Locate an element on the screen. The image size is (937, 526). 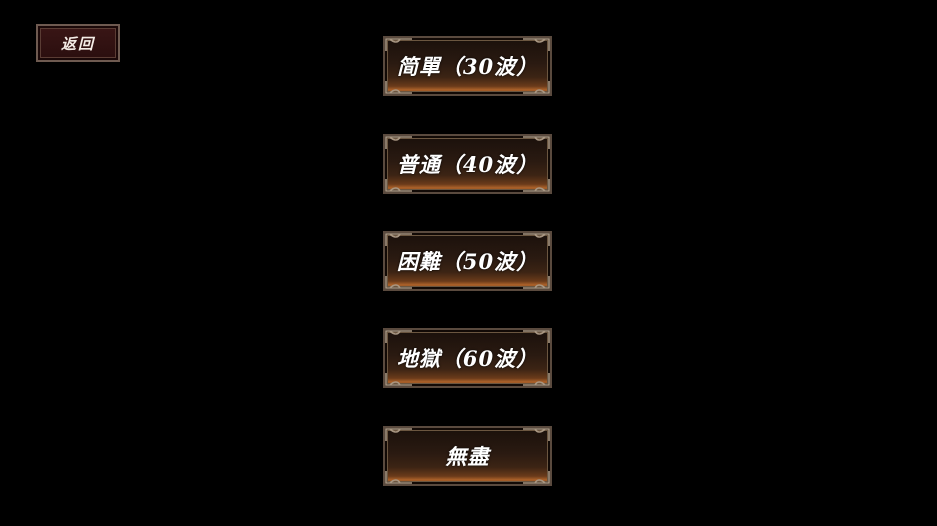
difficulty-label: 简單（30波） is located at coordinates (467, 66).